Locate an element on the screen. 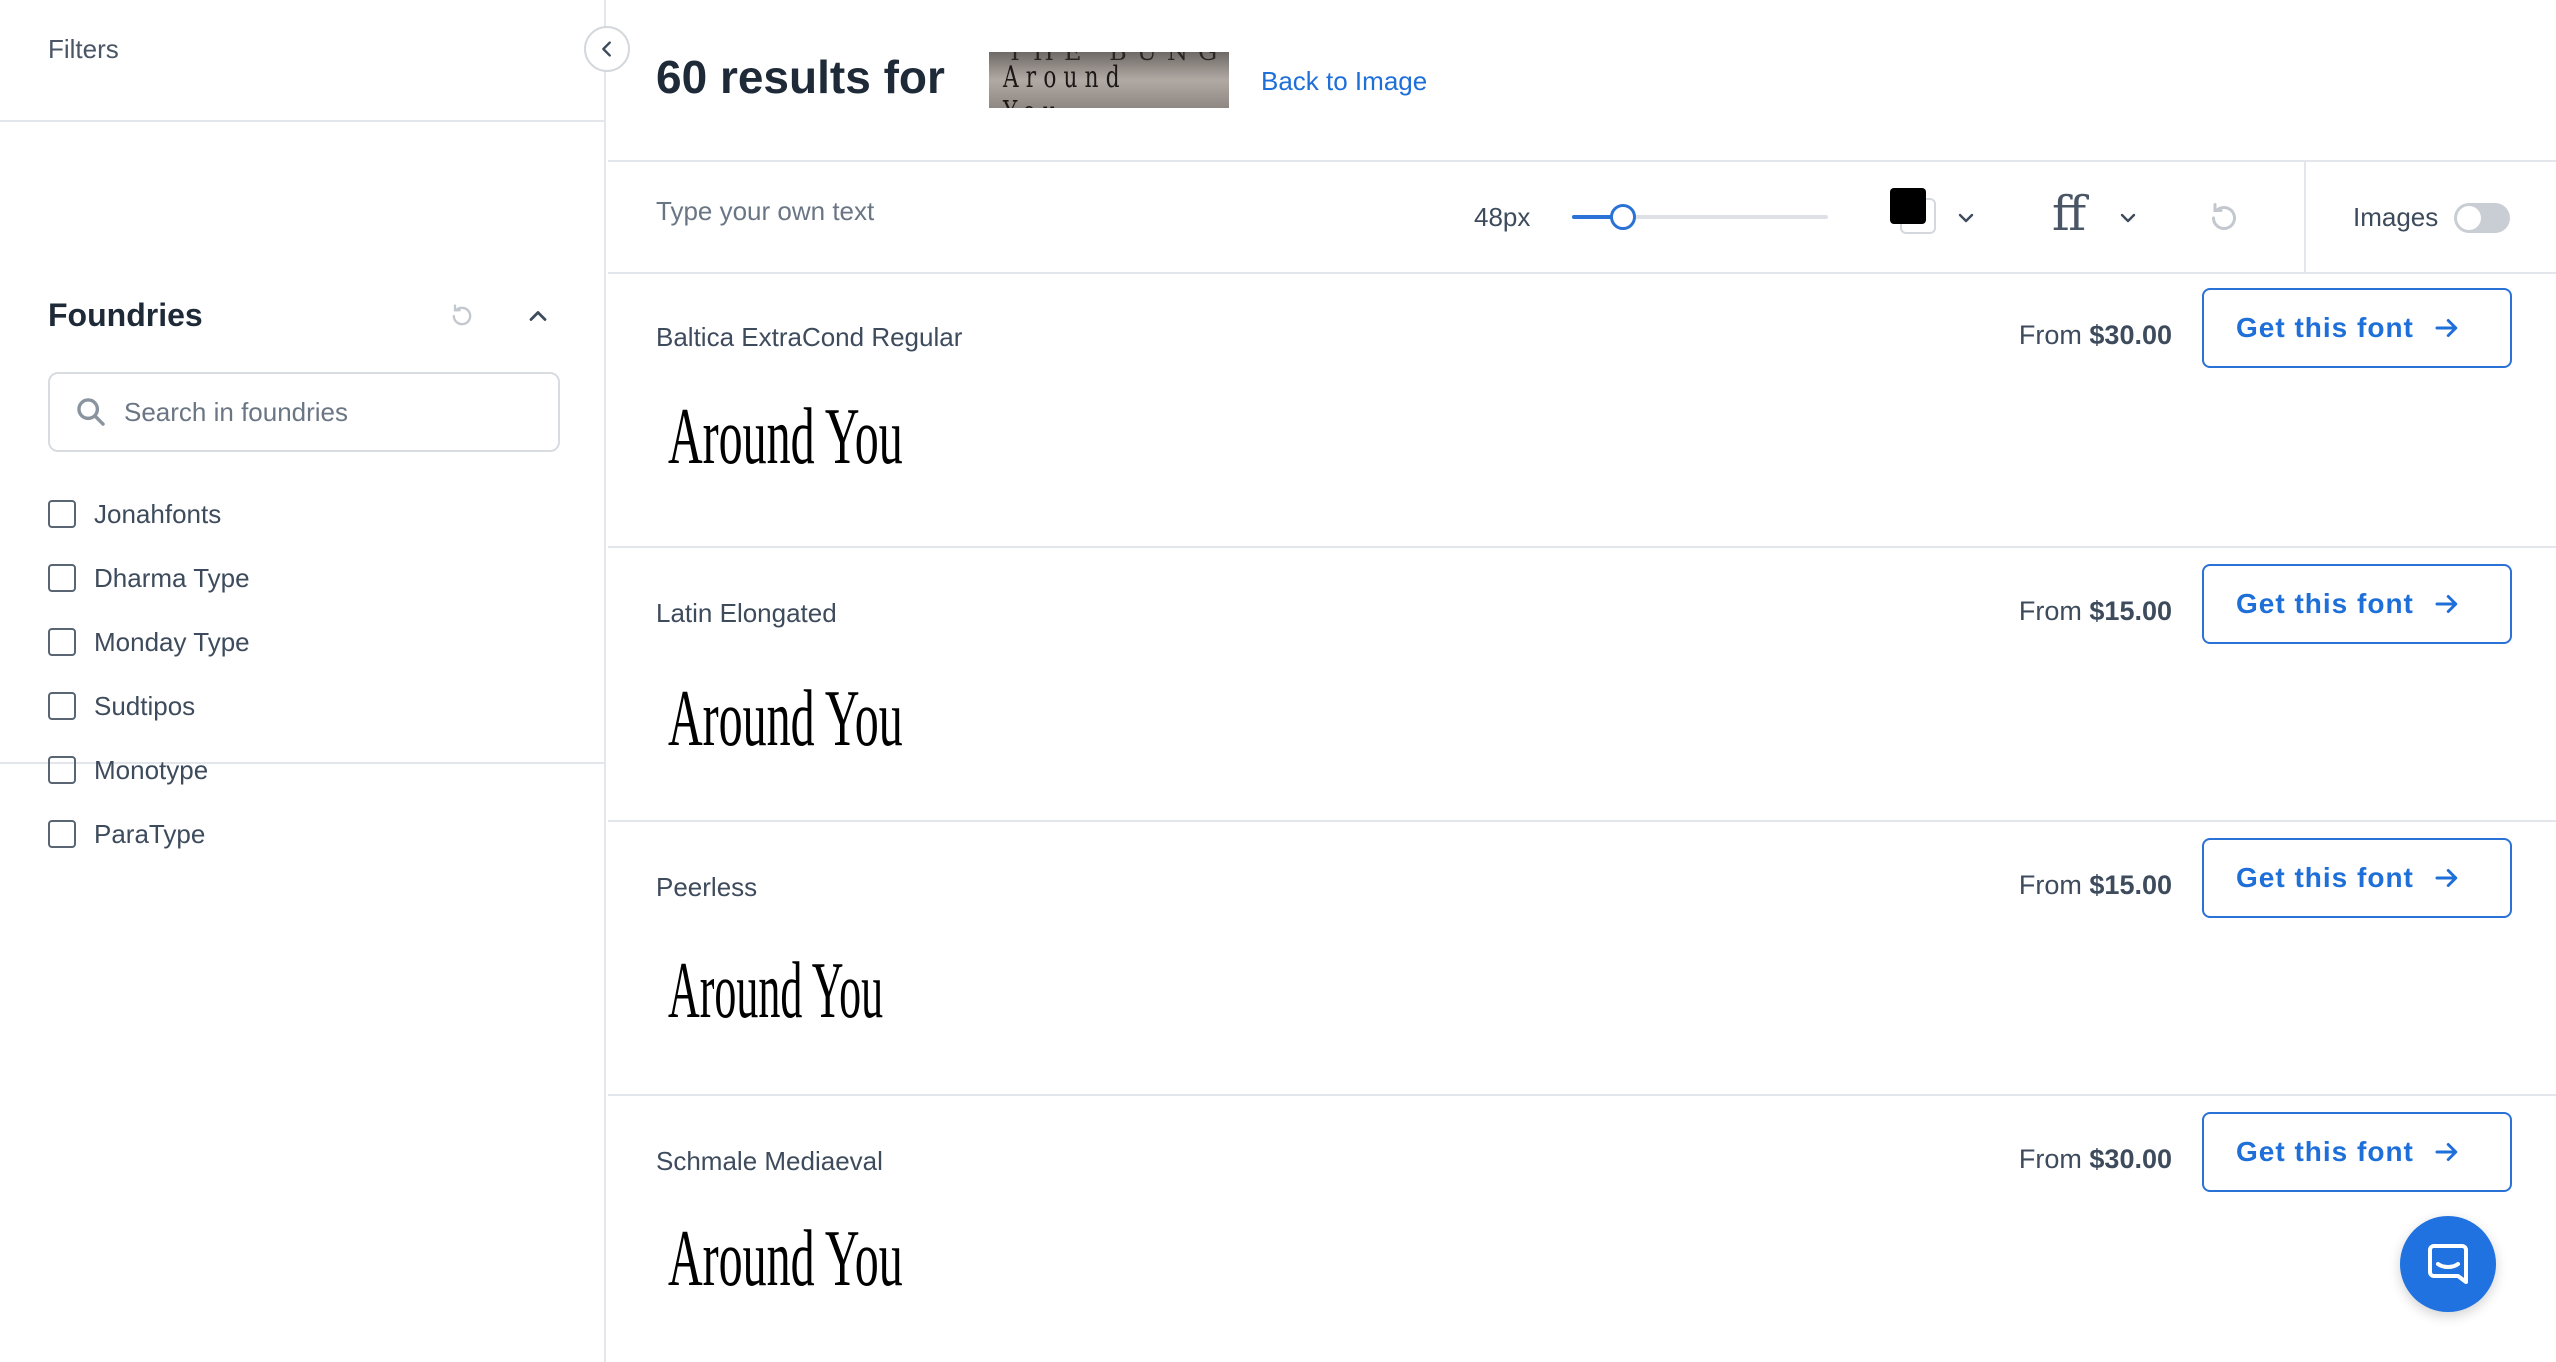 Image resolution: width=2556 pixels, height=1362 pixels. query-image-text: Around You is located at coordinates (1065, 84).